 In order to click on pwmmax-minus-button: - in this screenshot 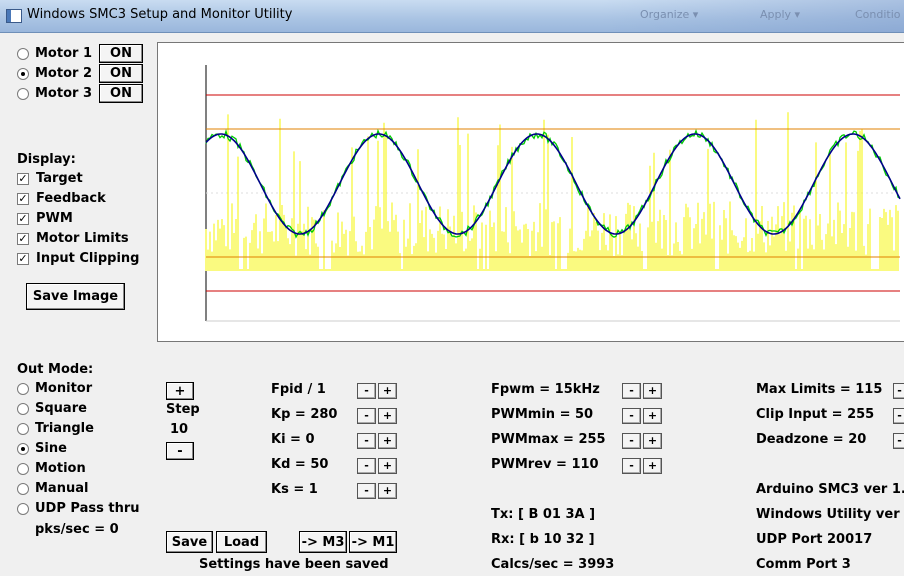, I will do `click(631, 441)`.